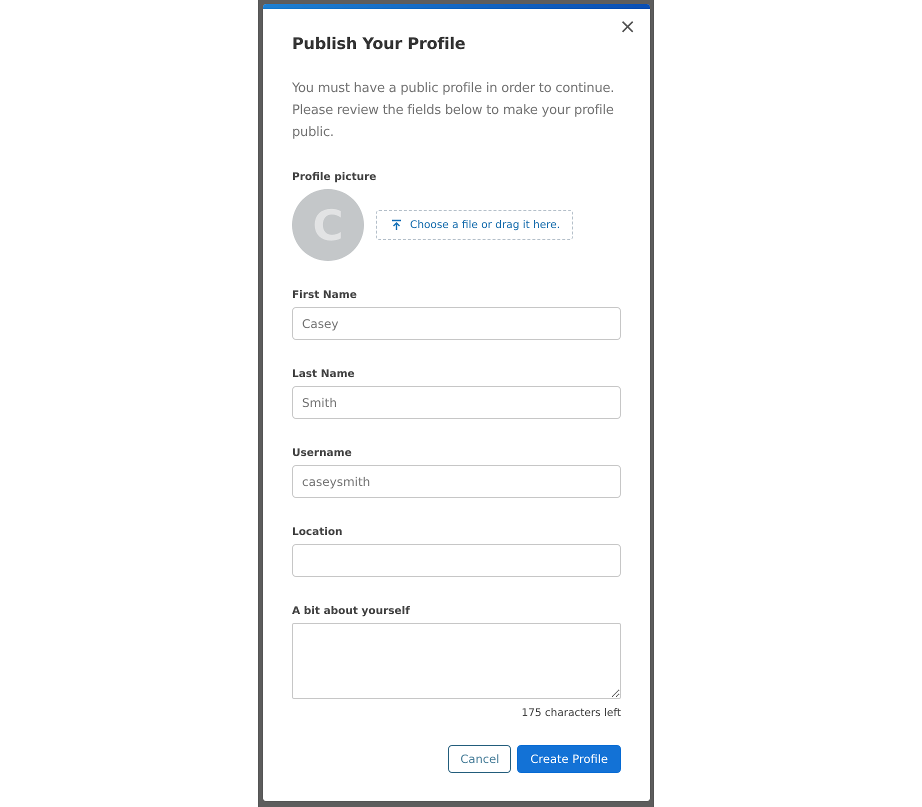 The height and width of the screenshot is (807, 922). Describe the element at coordinates (456, 323) in the screenshot. I see `input-field: Casey` at that location.